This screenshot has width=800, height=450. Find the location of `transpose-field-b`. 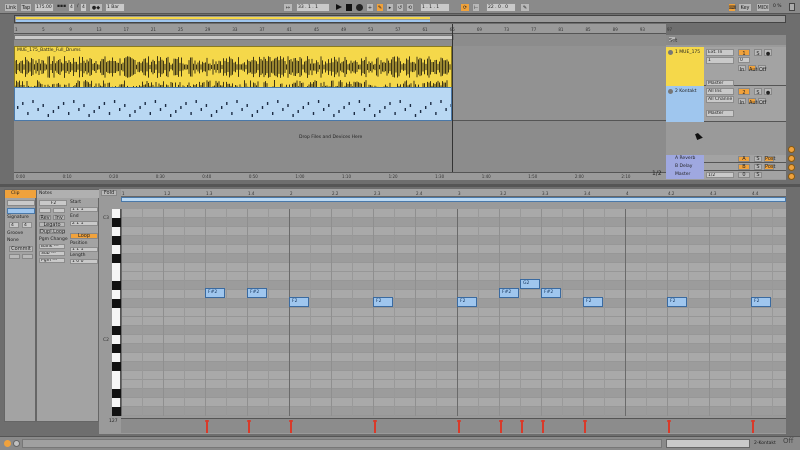

transpose-field-b is located at coordinates (59, 210).